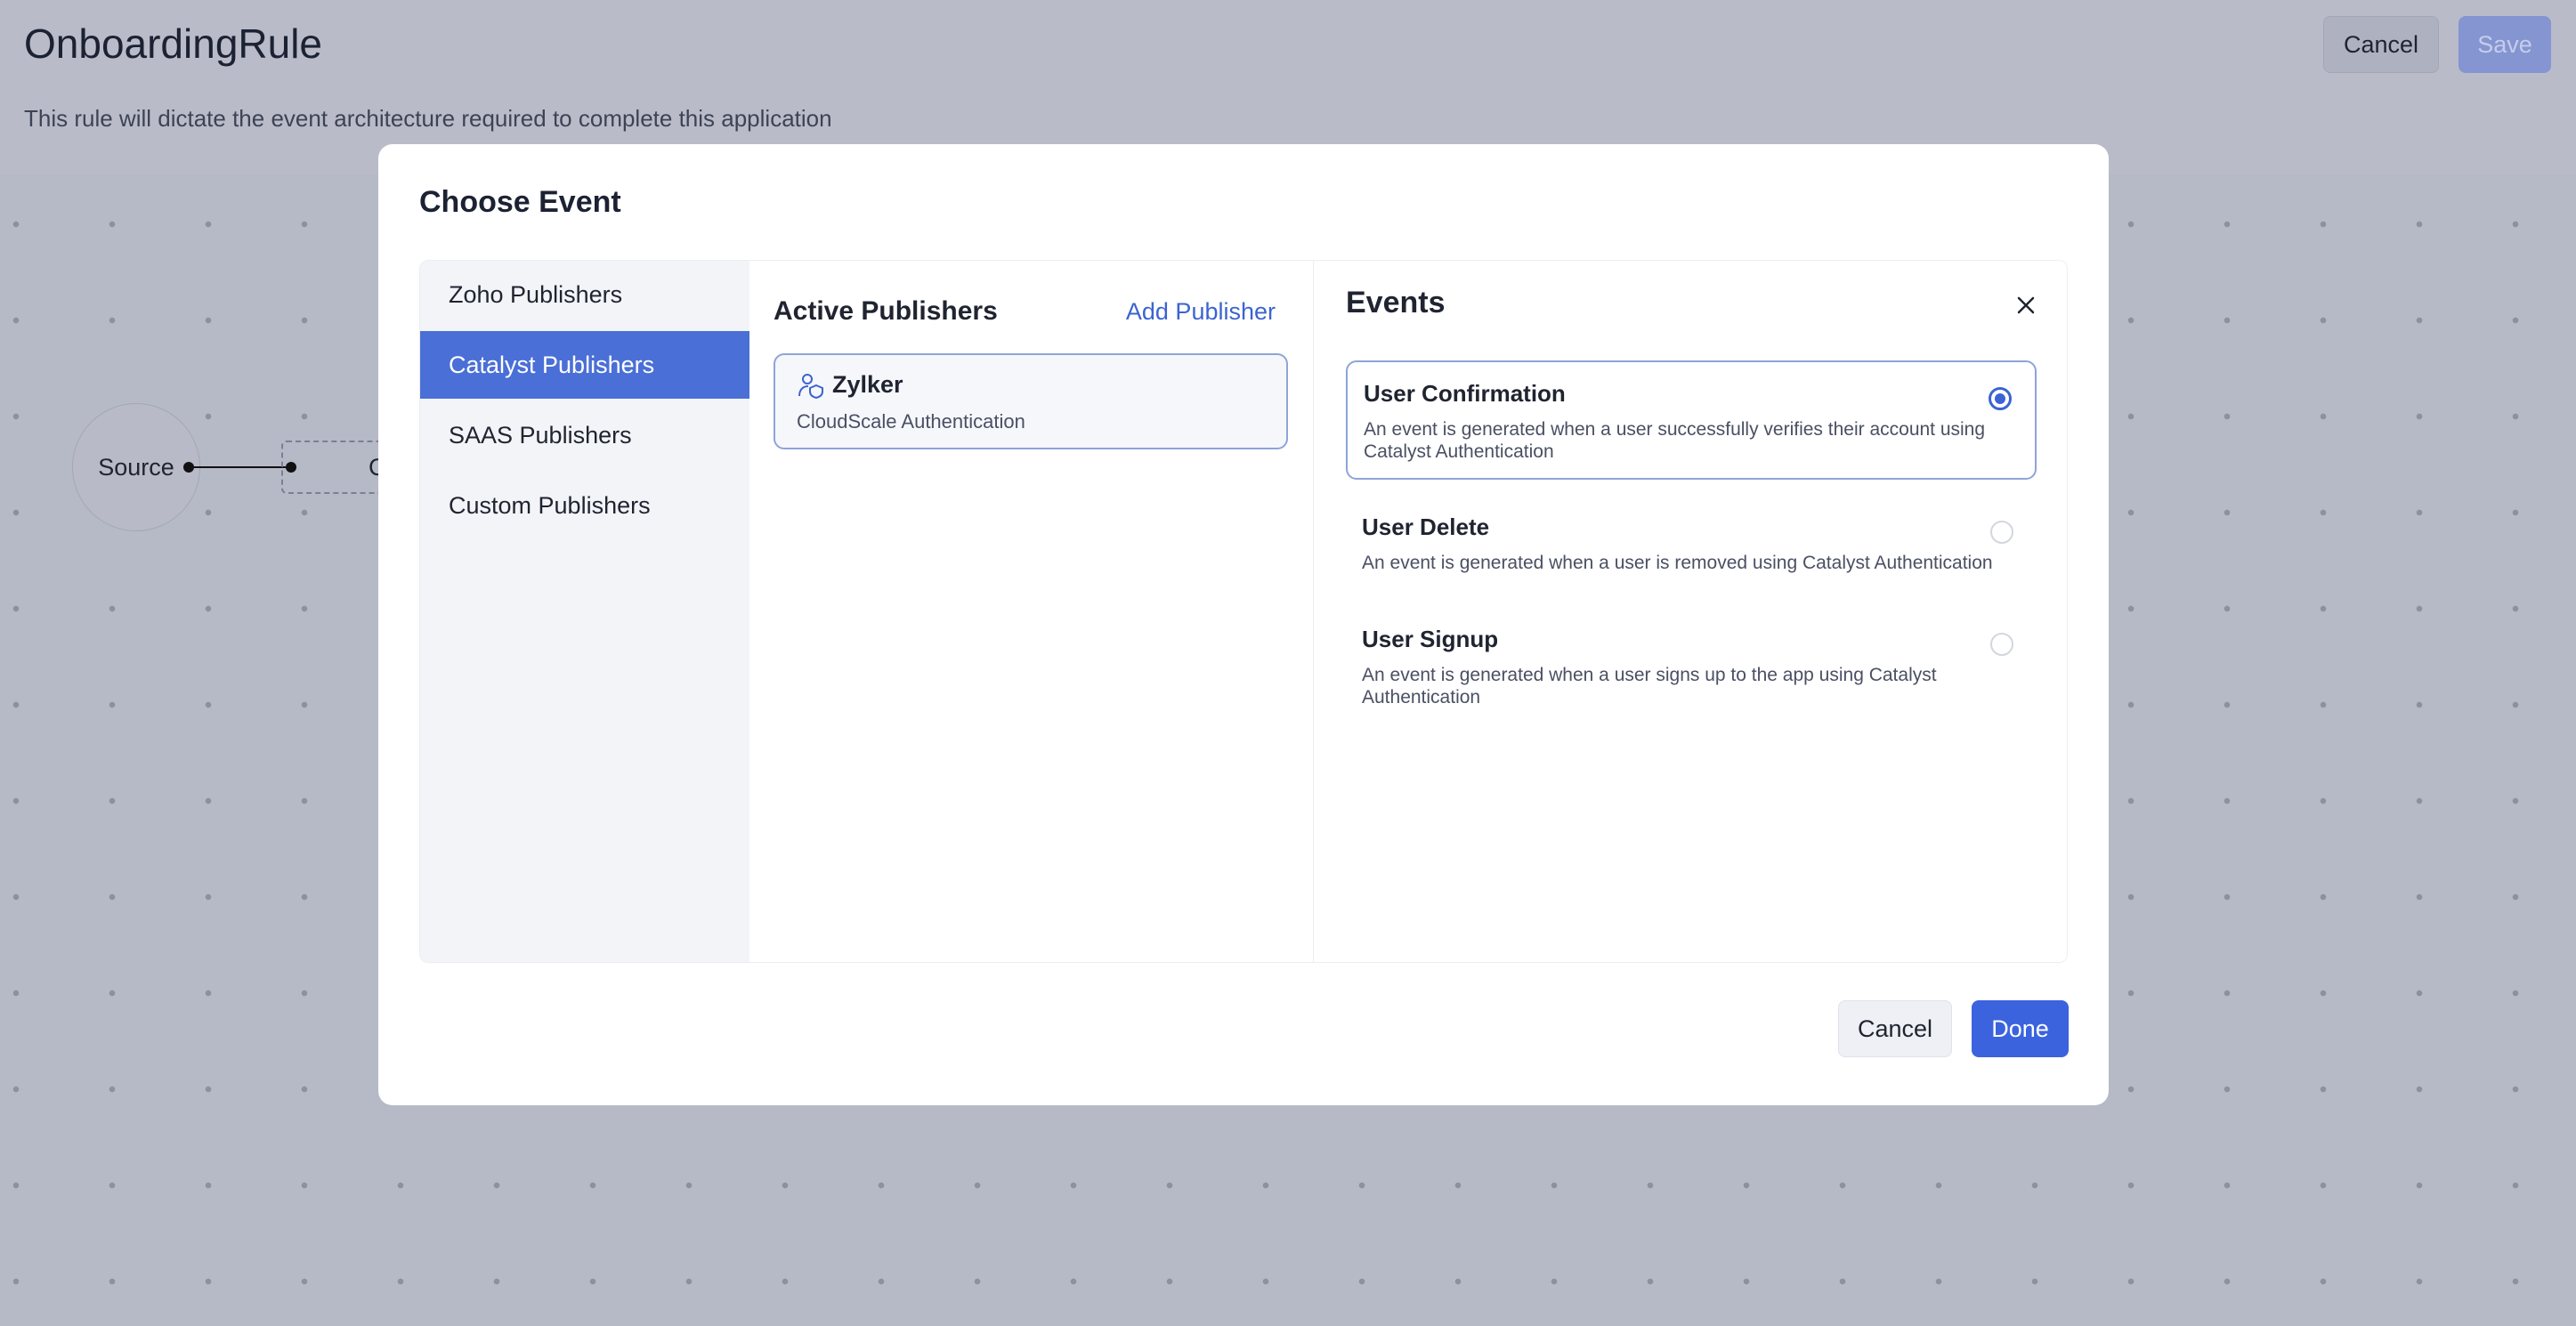  I want to click on modal-title: Choose Event, so click(520, 202).